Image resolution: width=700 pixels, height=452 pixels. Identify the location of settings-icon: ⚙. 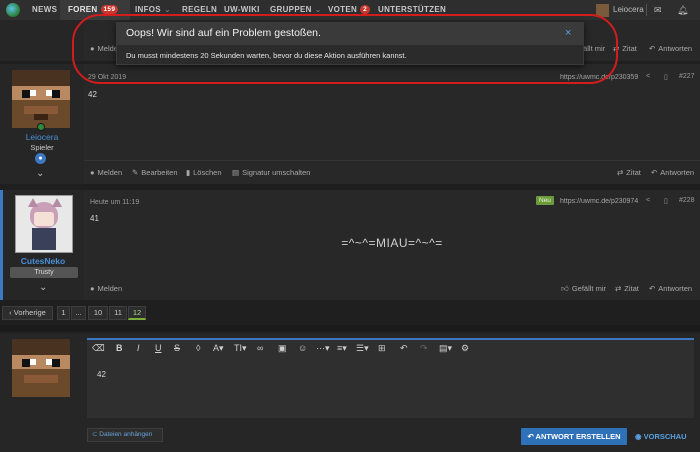
(465, 348).